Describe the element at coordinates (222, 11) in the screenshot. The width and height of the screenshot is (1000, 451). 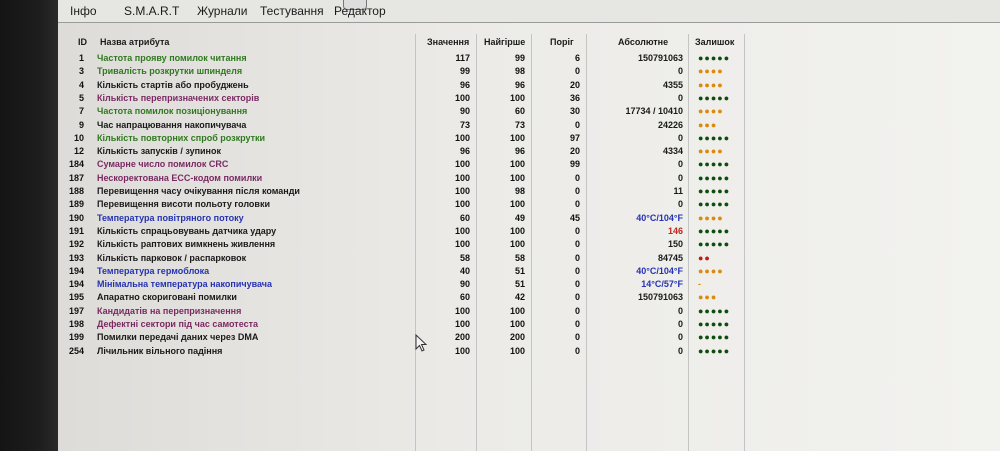
I see `tab-logs: Журнали` at that location.